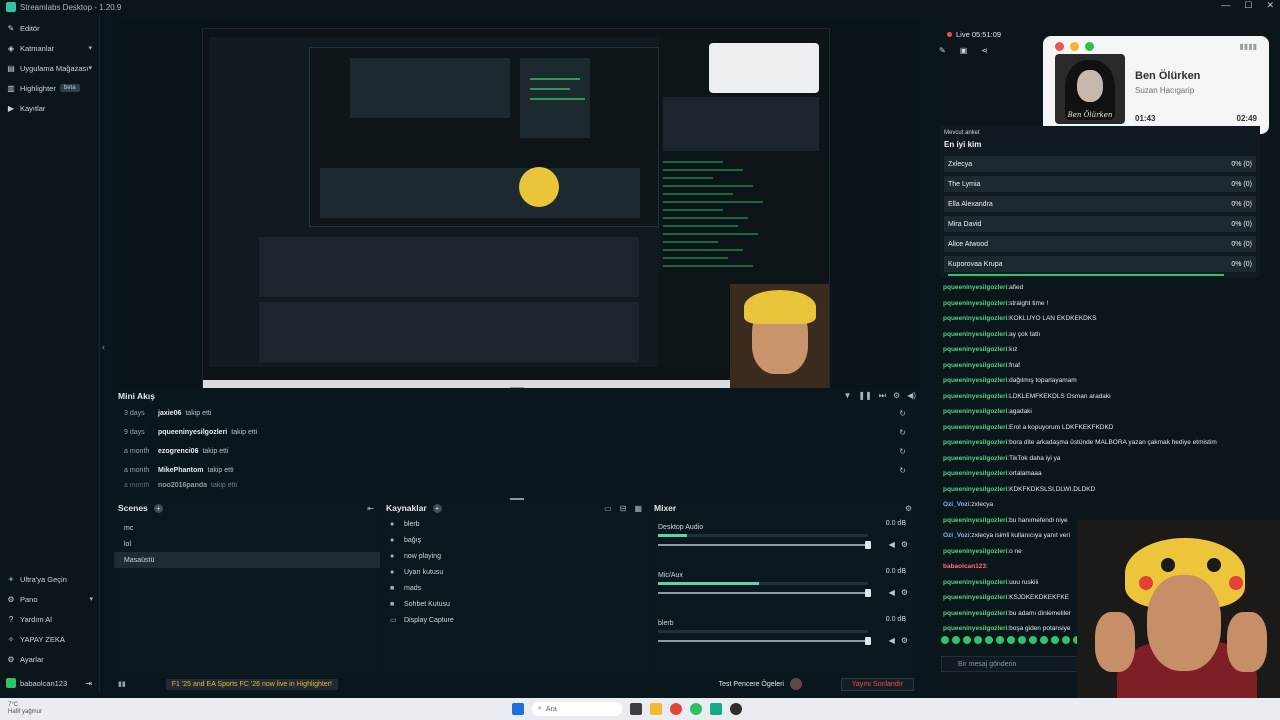 The height and width of the screenshot is (720, 1280). What do you see at coordinates (864, 396) in the screenshot?
I see `pause-icon: ❚❚` at bounding box center [864, 396].